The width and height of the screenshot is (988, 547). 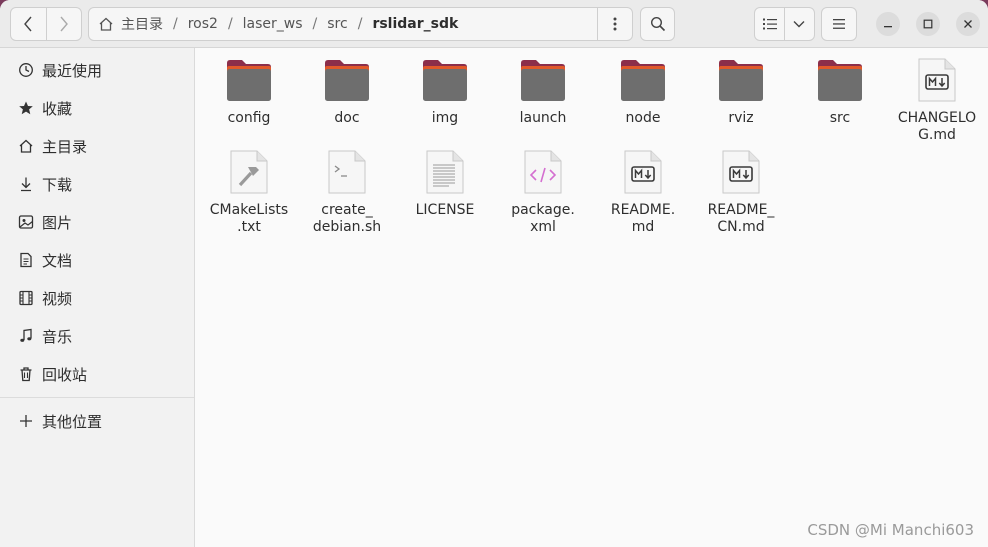 What do you see at coordinates (26, 184) in the screenshot?
I see `download-icon` at bounding box center [26, 184].